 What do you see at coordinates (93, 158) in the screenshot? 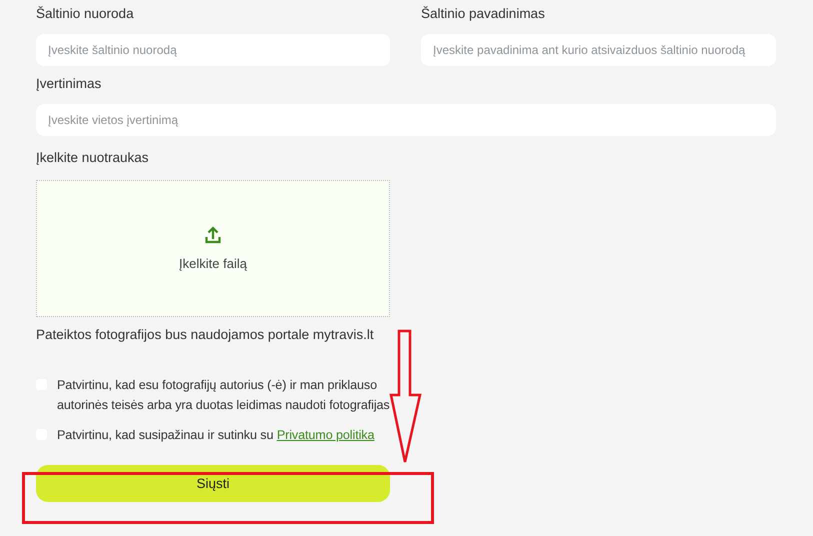
I see `upload-label: Įkelkite nuotraukas` at bounding box center [93, 158].